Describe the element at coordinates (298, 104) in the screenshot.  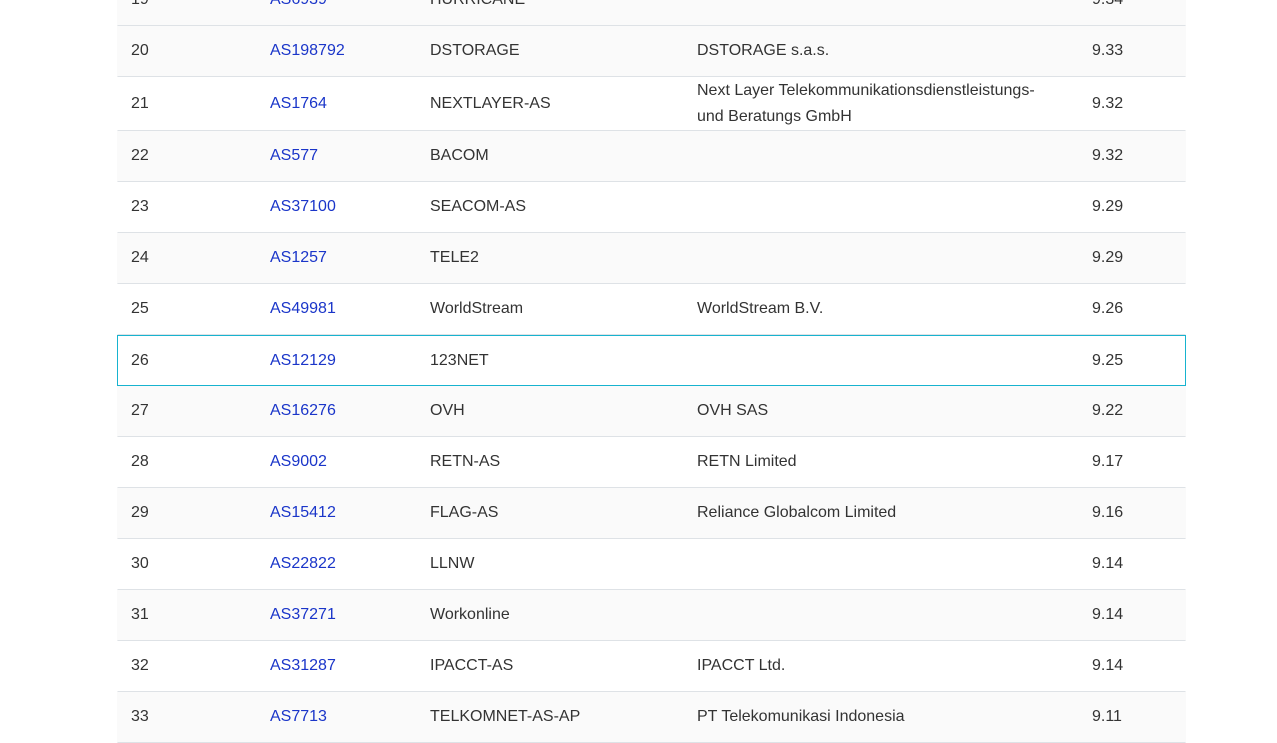
I see `asn-link: AS1764` at that location.